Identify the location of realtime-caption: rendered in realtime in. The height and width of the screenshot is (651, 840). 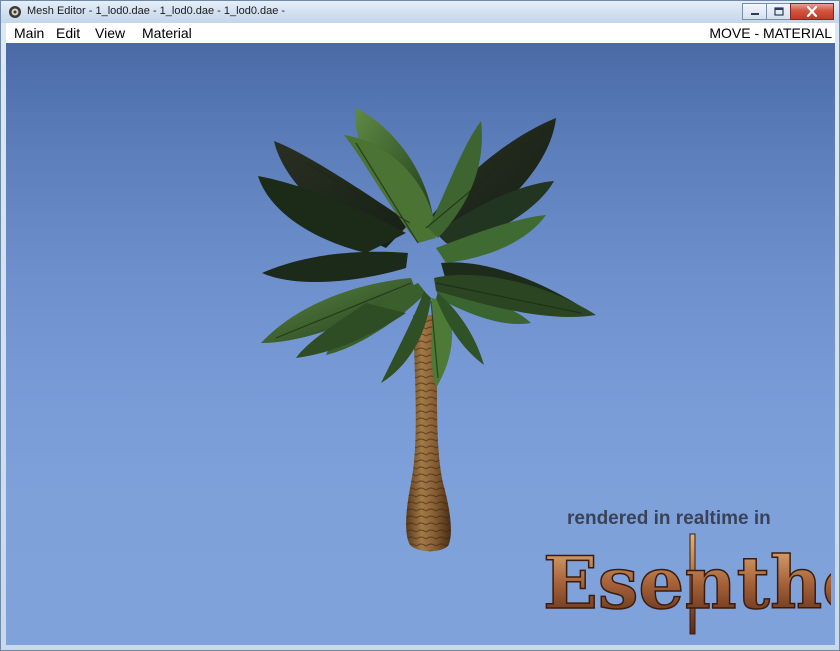
(669, 518).